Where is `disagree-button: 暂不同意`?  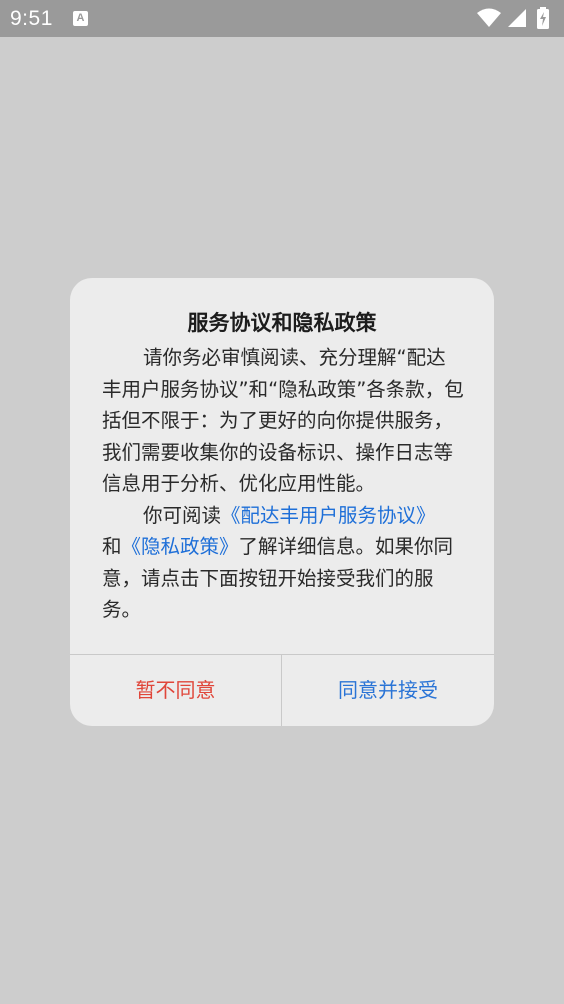
disagree-button: 暂不同意 is located at coordinates (175, 690).